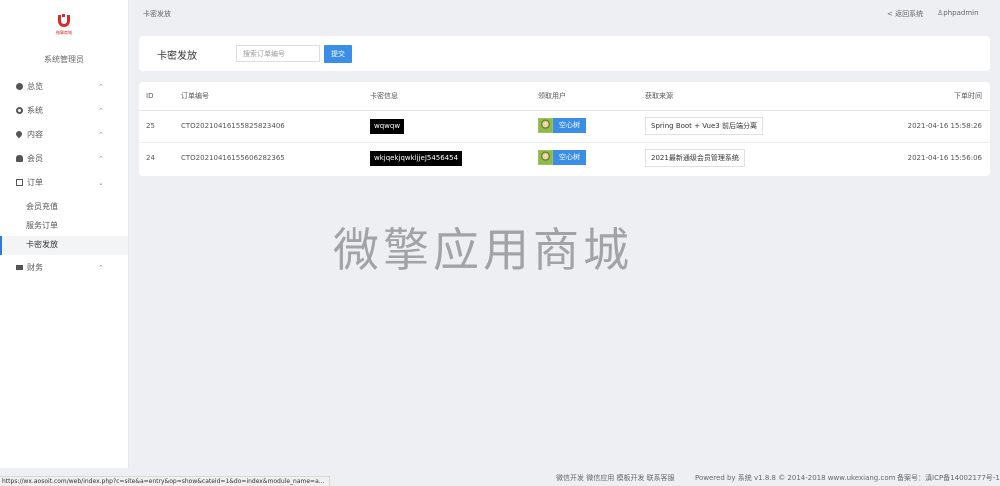  What do you see at coordinates (275, 96) in the screenshot?
I see `column-header-order-no: 订单编号` at bounding box center [275, 96].